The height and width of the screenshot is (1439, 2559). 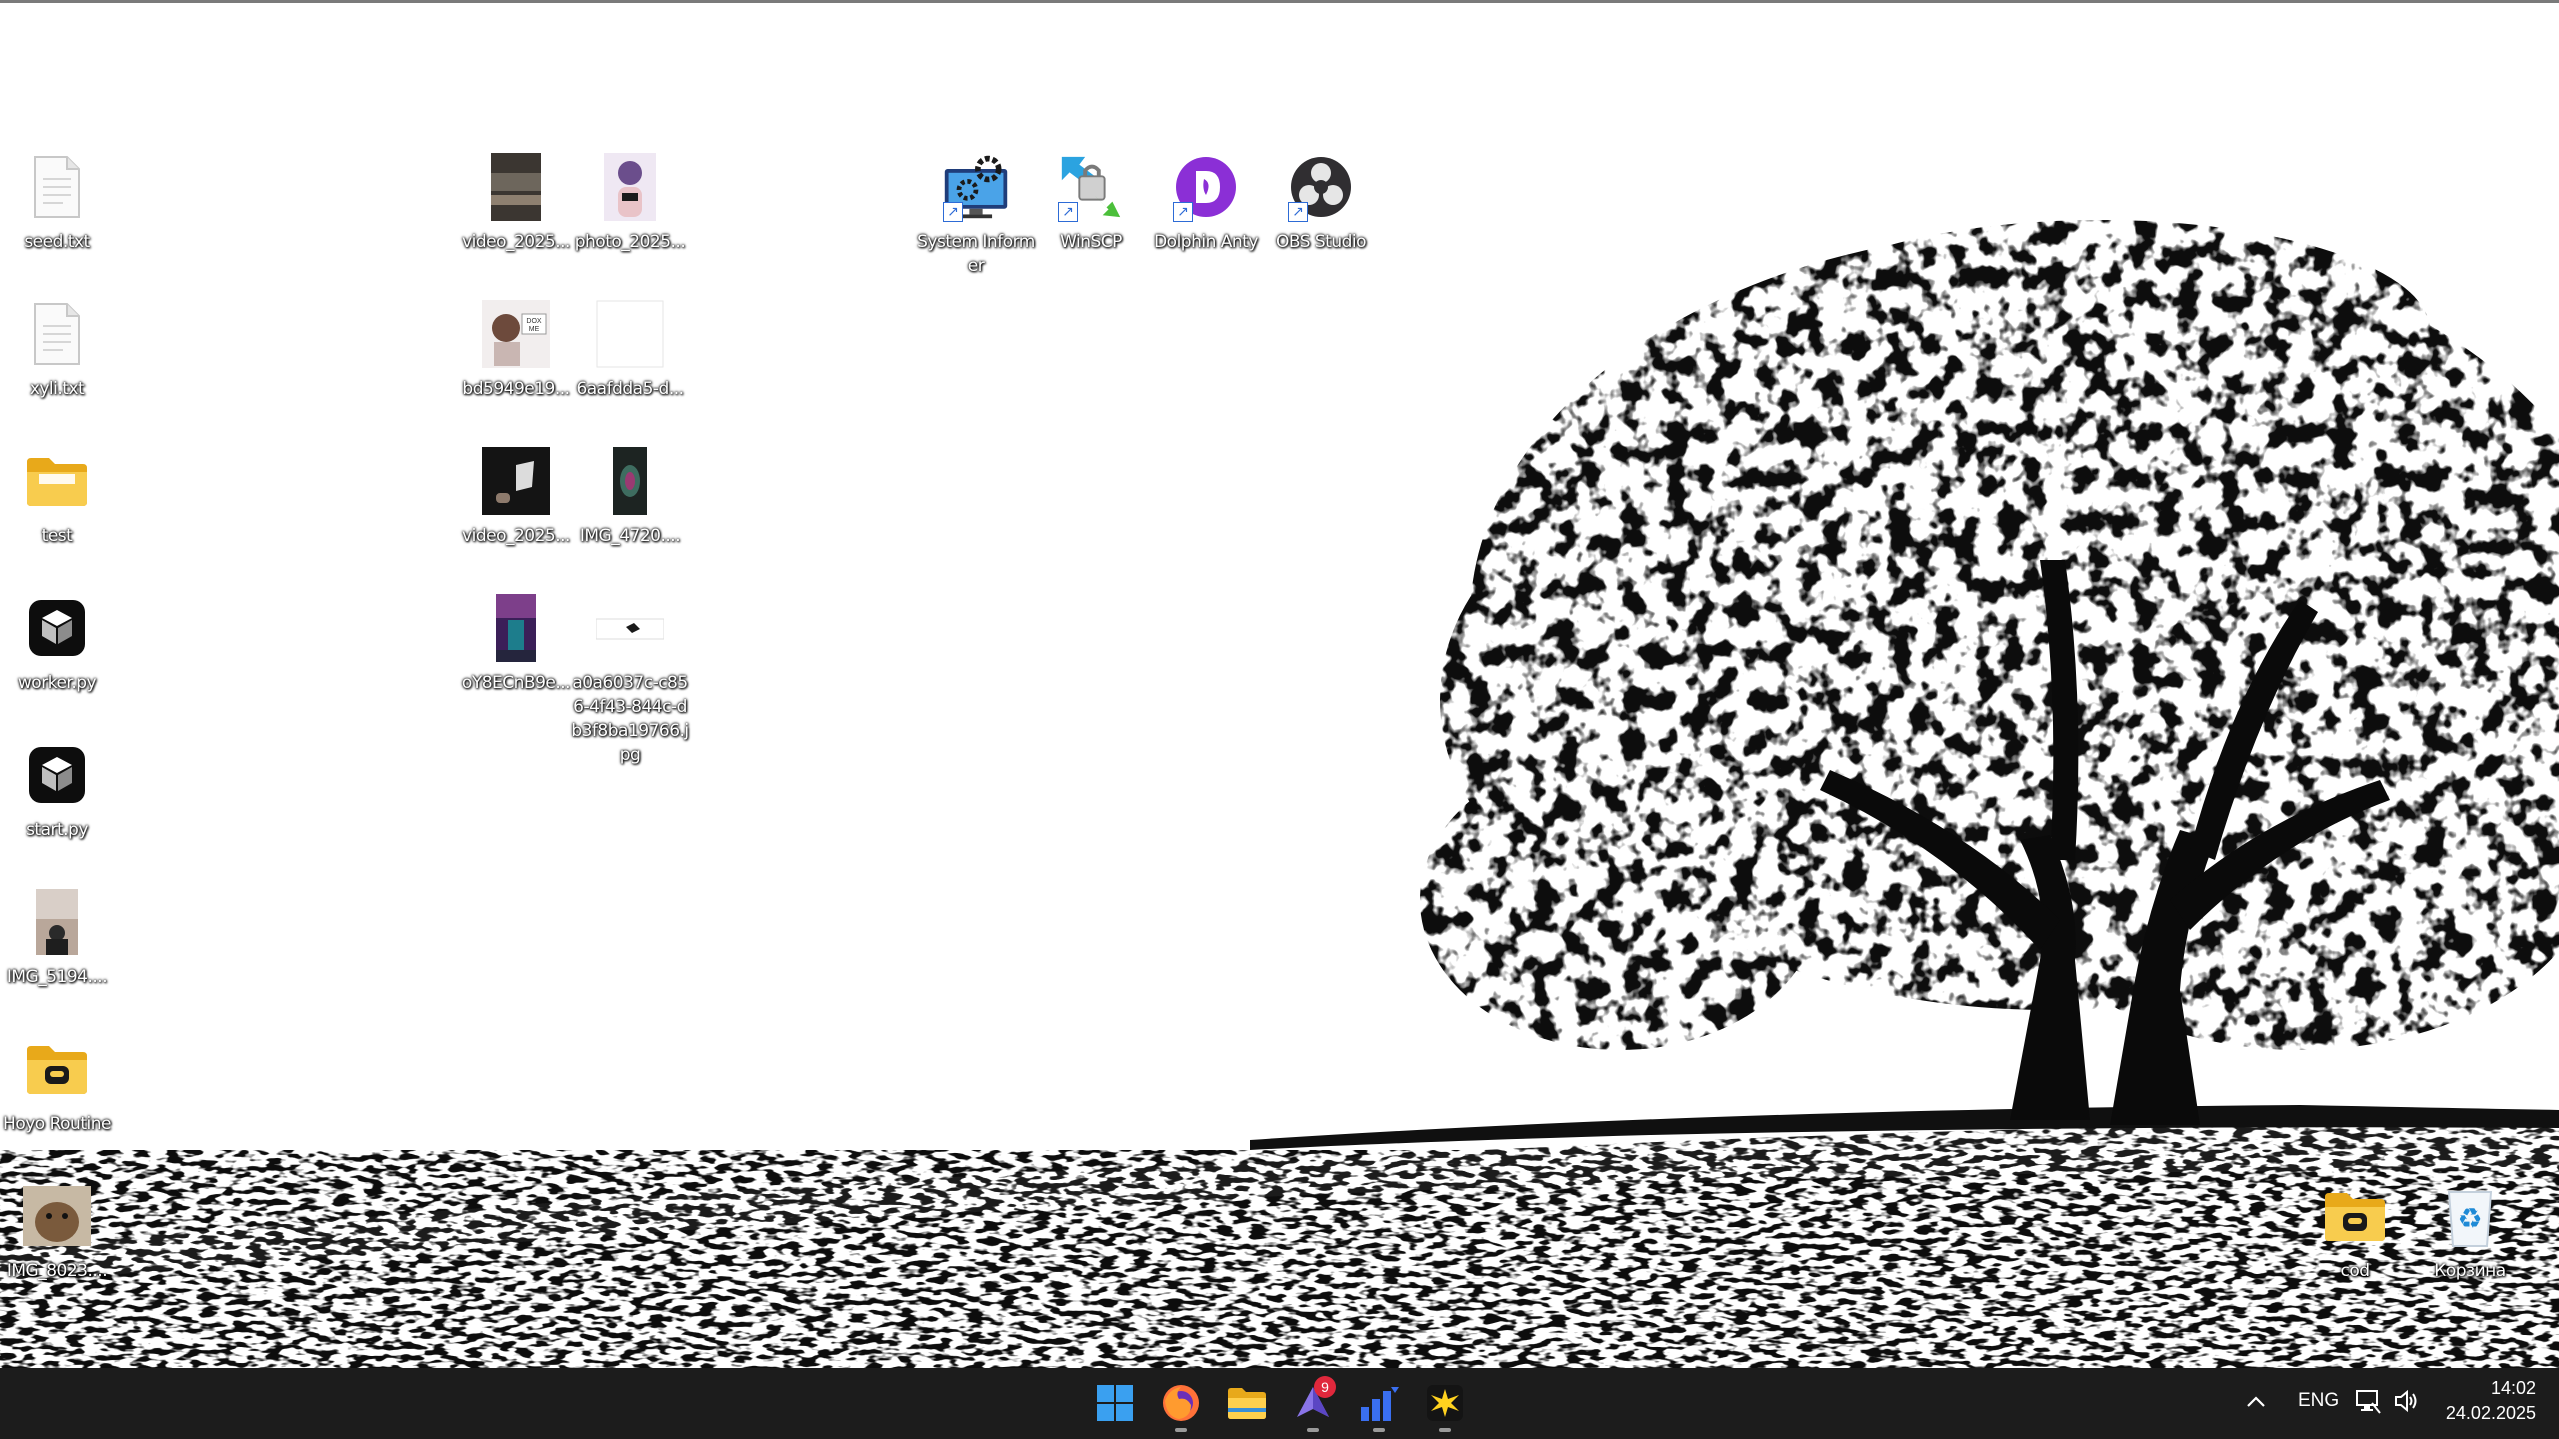 I want to click on desktop-icon-start-py: start.py, so click(x=58, y=791).